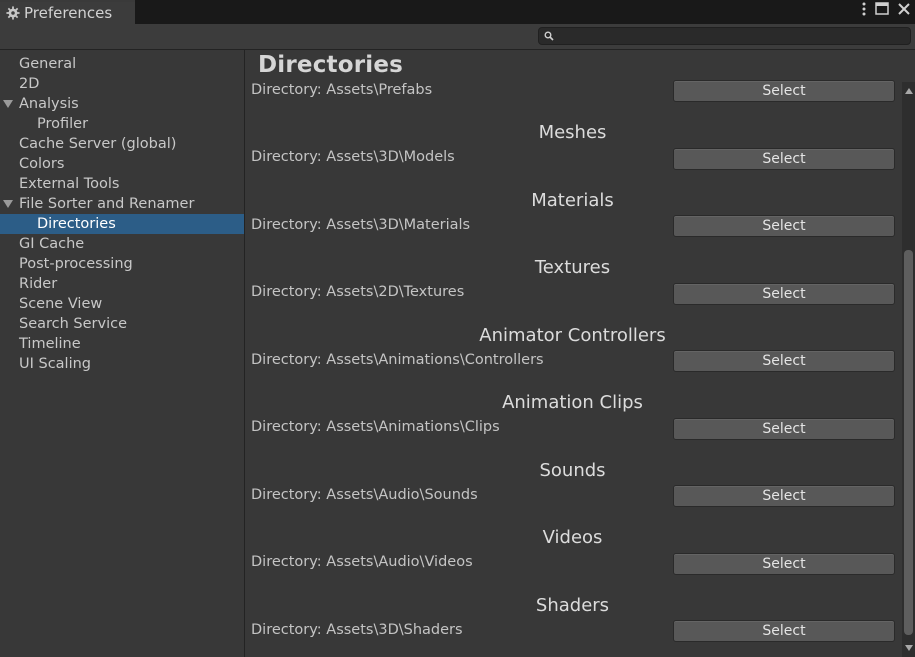 The width and height of the screenshot is (915, 657). I want to click on sidebar-item-general: General, so click(122, 64).